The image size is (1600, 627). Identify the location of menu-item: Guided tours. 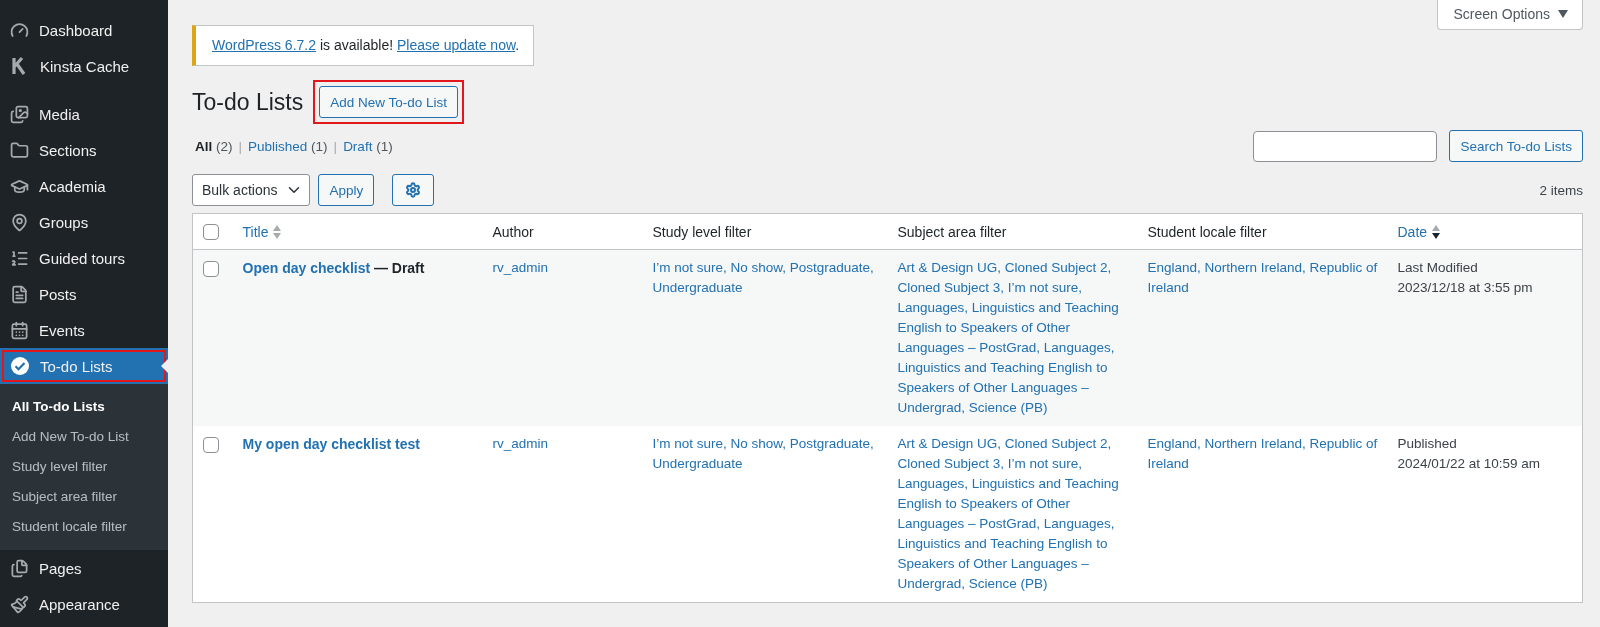
(84, 258).